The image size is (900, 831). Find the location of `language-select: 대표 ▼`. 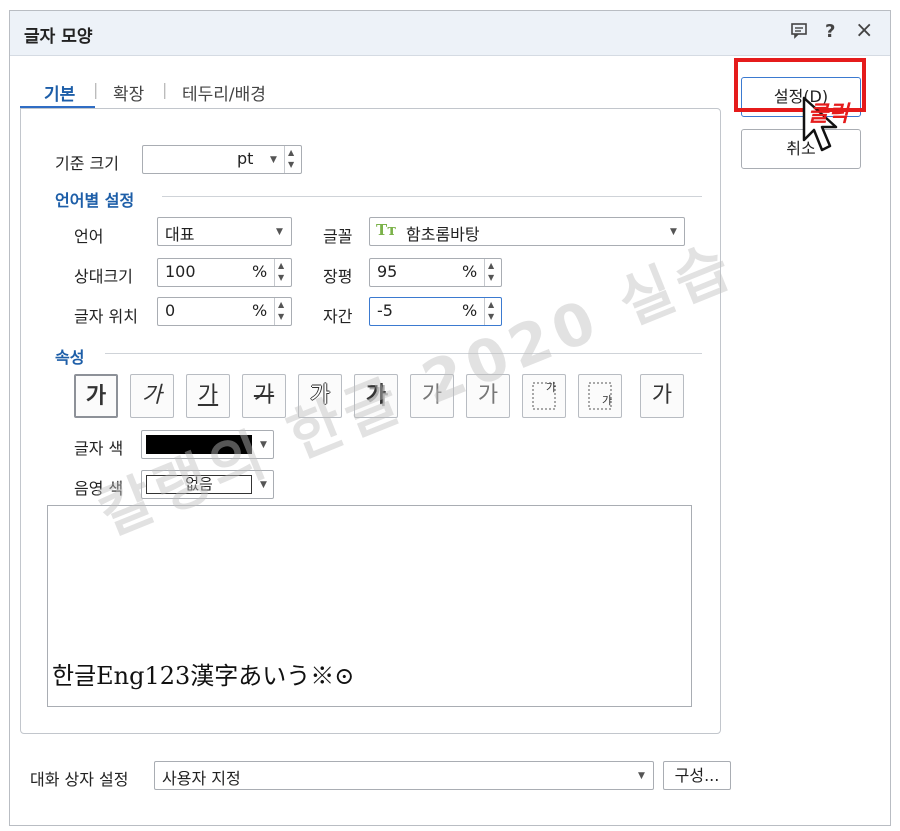

language-select: 대표 ▼ is located at coordinates (224, 231).